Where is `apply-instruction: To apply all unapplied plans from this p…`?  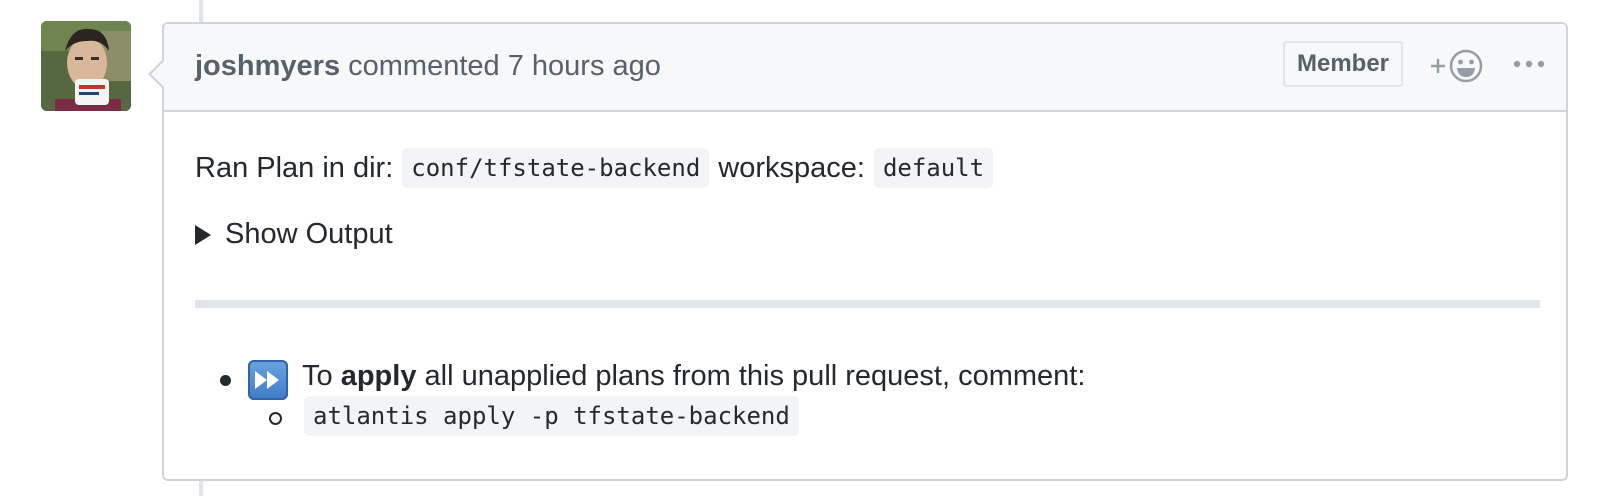 apply-instruction: To apply all unapplied plans from this p… is located at coordinates (694, 376).